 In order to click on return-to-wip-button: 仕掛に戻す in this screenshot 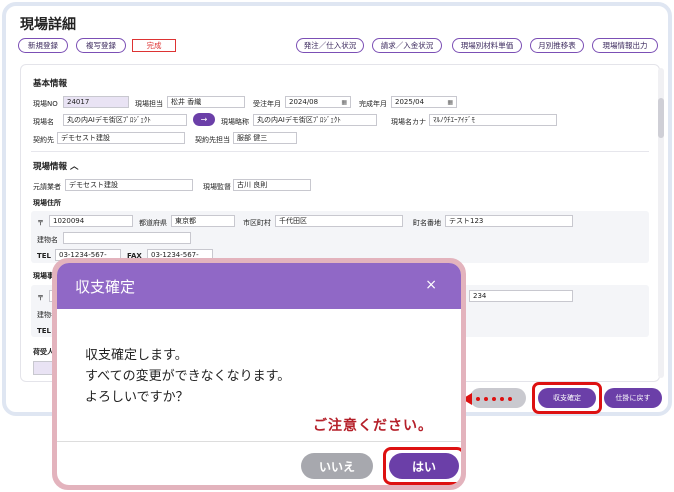, I will do `click(633, 398)`.